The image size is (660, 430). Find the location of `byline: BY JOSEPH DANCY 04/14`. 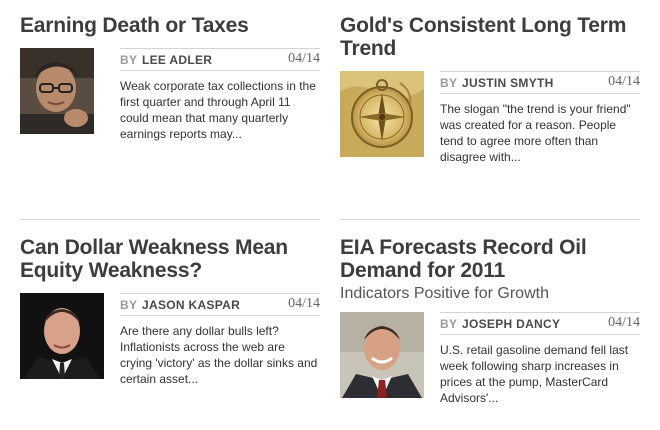

byline: BY JOSEPH DANCY 04/14 is located at coordinates (540, 323).